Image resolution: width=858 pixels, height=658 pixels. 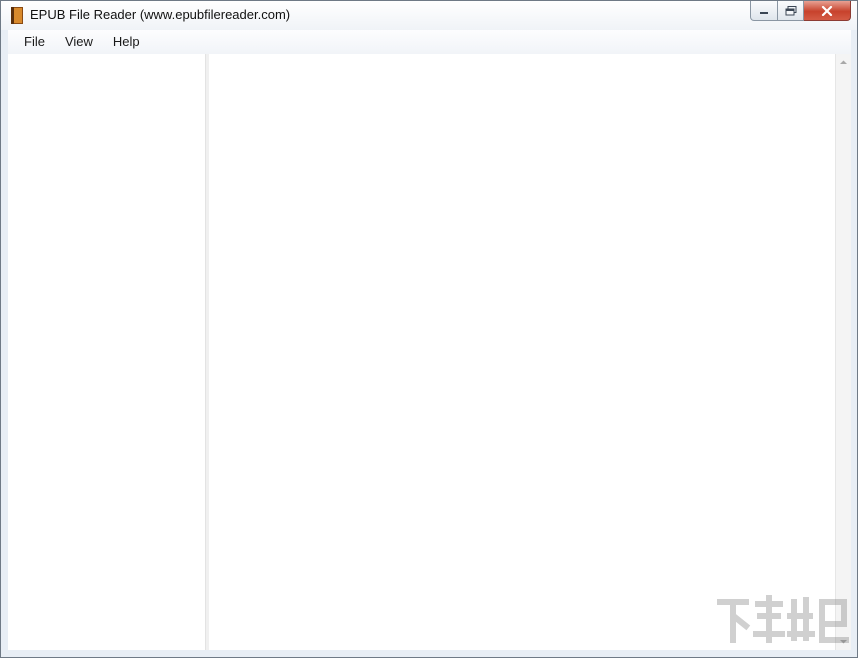 I want to click on menu-file: File, so click(x=34, y=42).